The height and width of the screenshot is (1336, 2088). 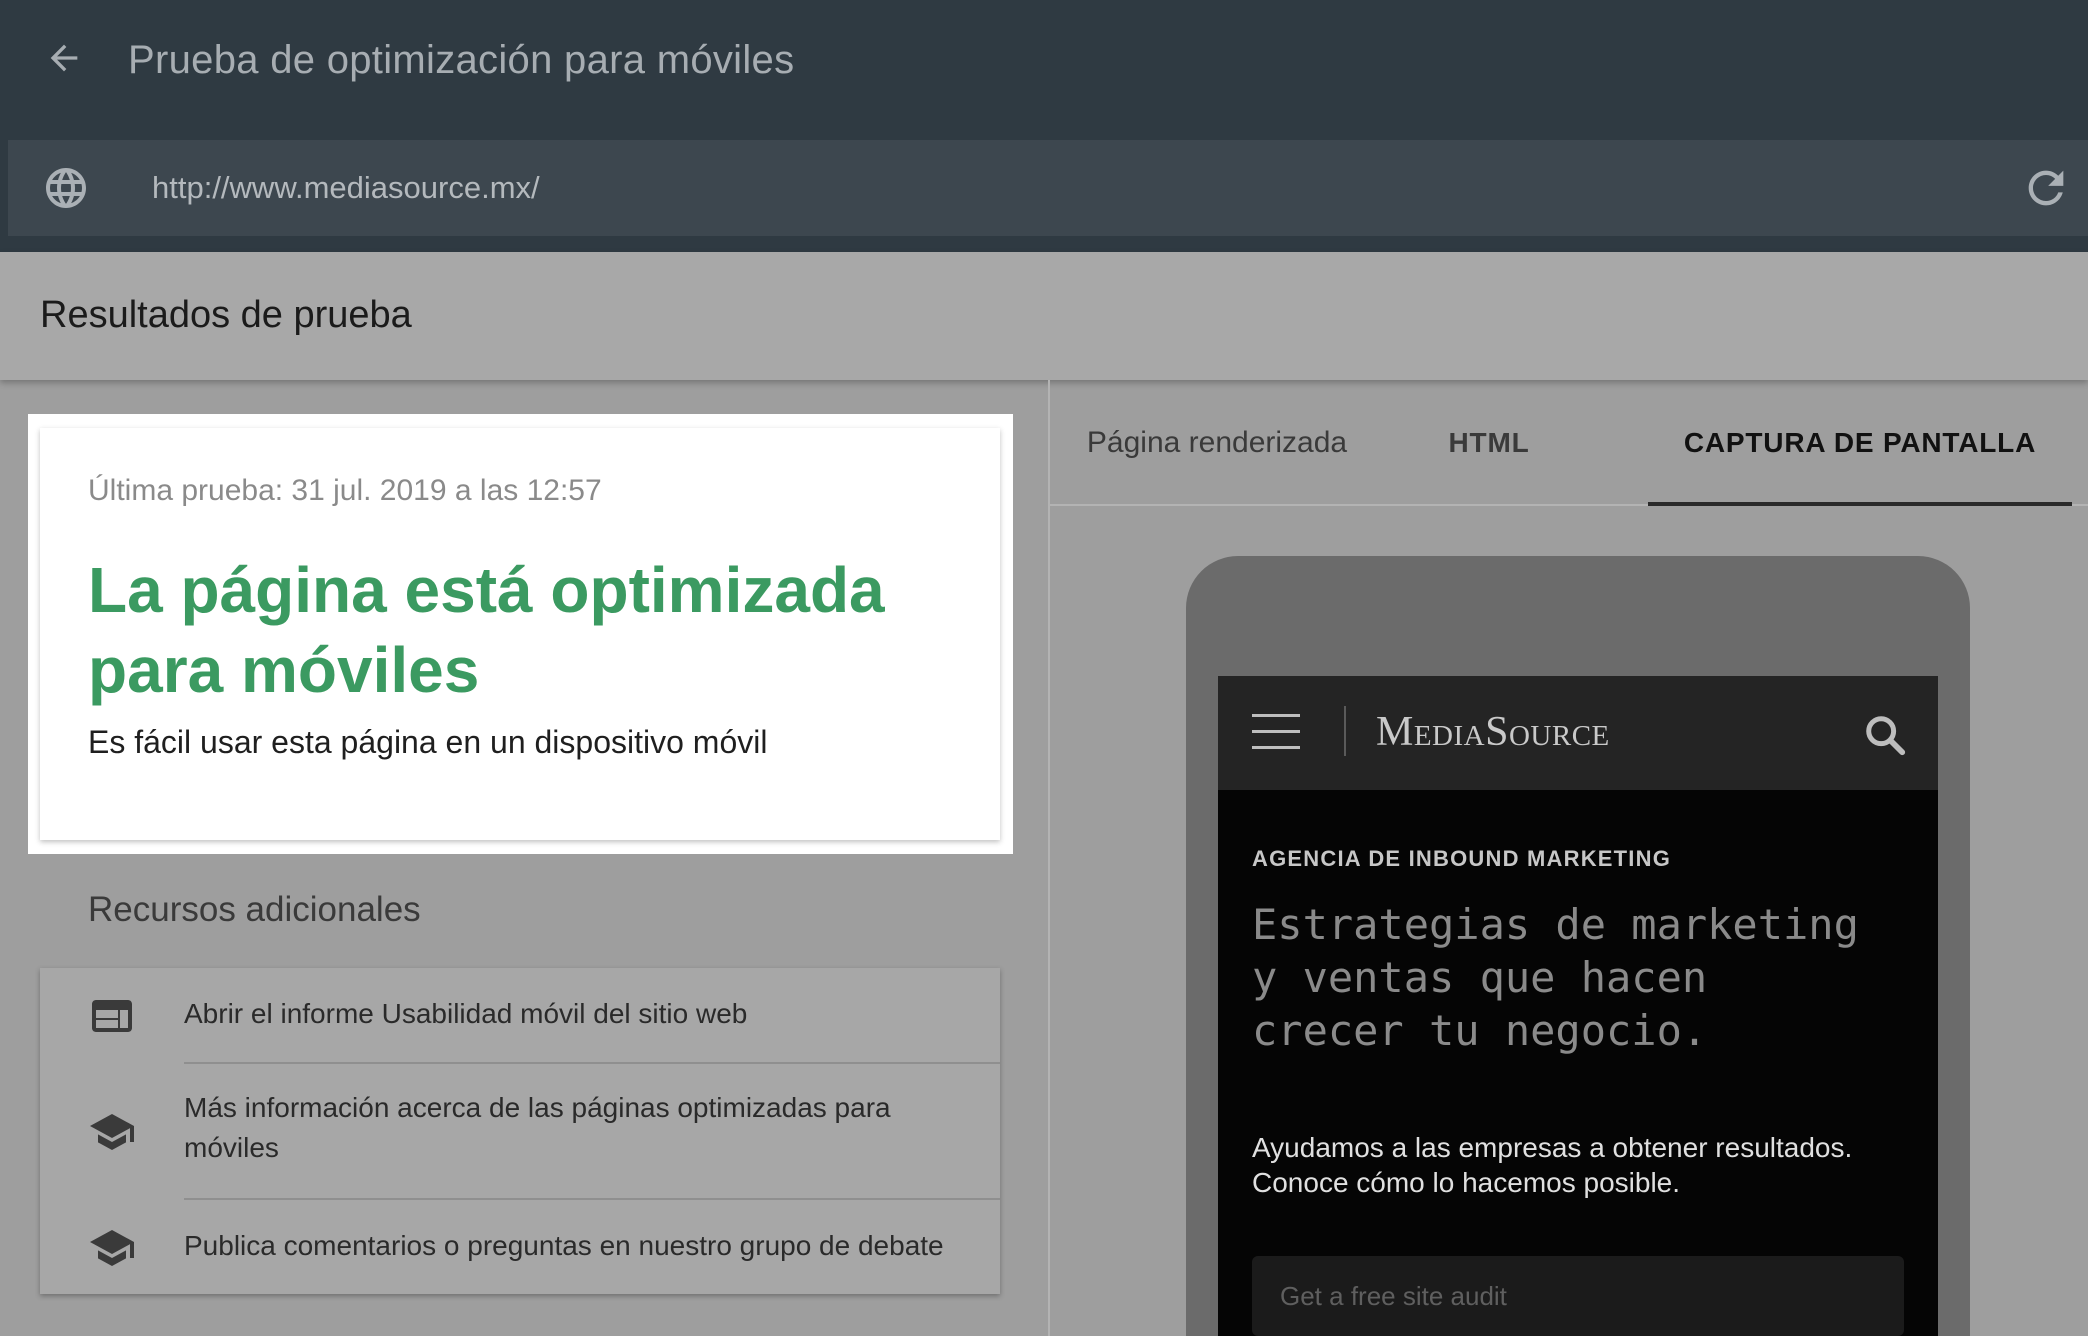 What do you see at coordinates (1276, 732) in the screenshot?
I see `hamburger-menu-icon` at bounding box center [1276, 732].